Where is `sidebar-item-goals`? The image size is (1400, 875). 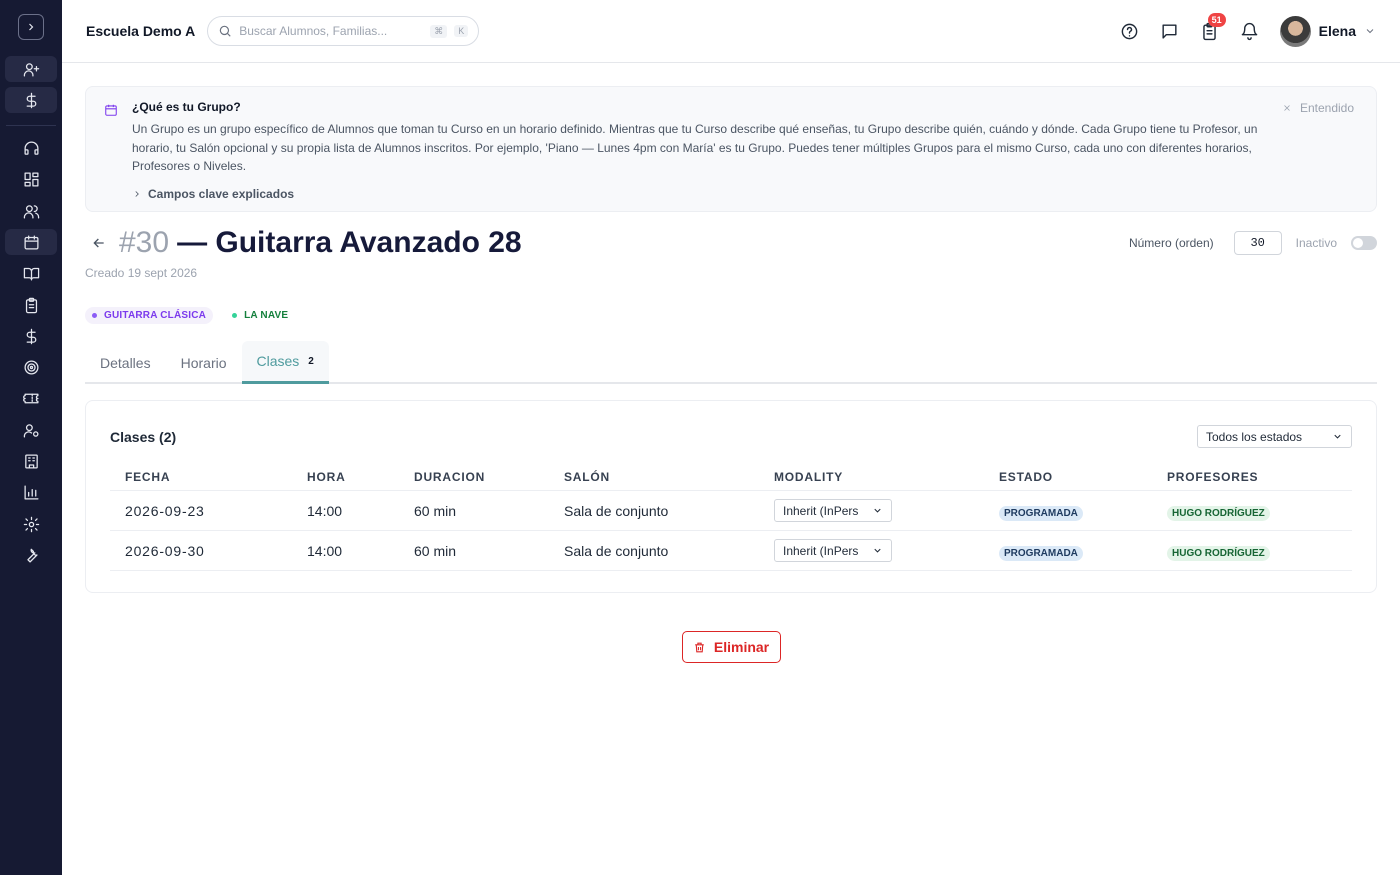
sidebar-item-goals is located at coordinates (31, 368).